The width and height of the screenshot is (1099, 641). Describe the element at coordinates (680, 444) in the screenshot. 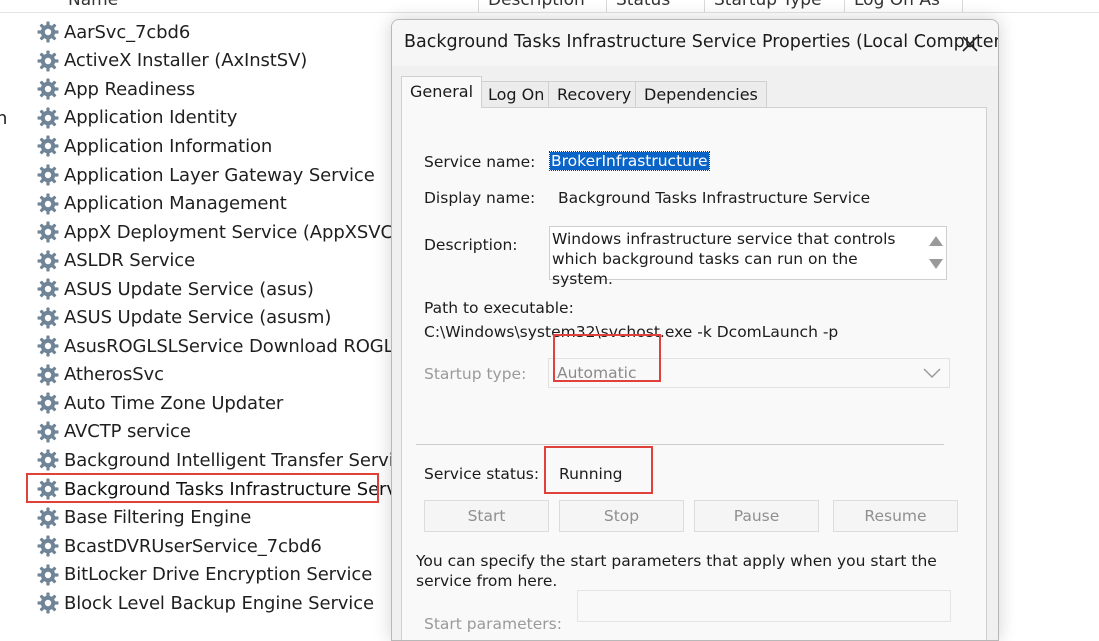

I see `section-divider` at that location.